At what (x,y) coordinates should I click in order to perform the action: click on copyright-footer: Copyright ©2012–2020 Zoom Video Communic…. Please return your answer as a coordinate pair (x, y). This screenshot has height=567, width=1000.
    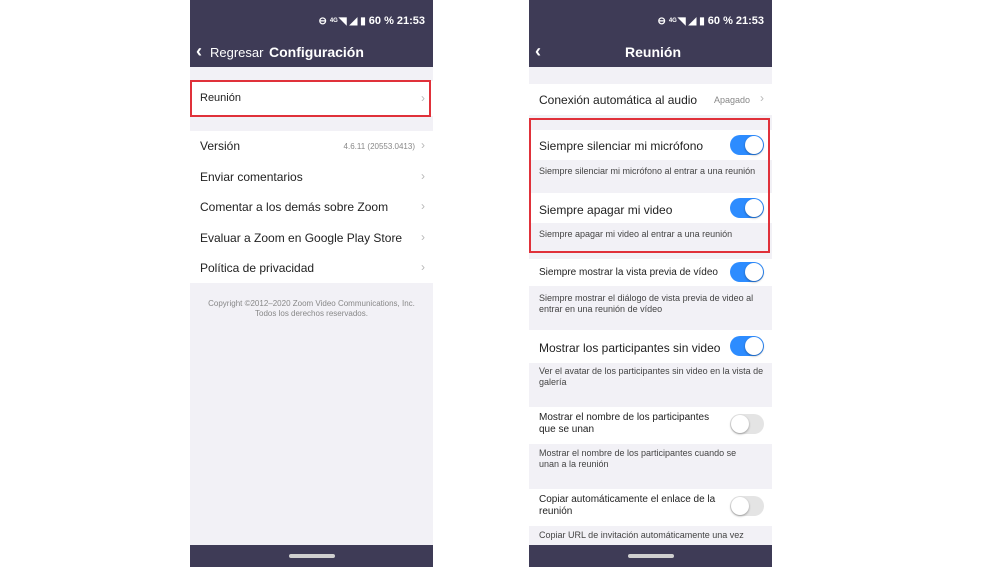
    Looking at the image, I should click on (311, 309).